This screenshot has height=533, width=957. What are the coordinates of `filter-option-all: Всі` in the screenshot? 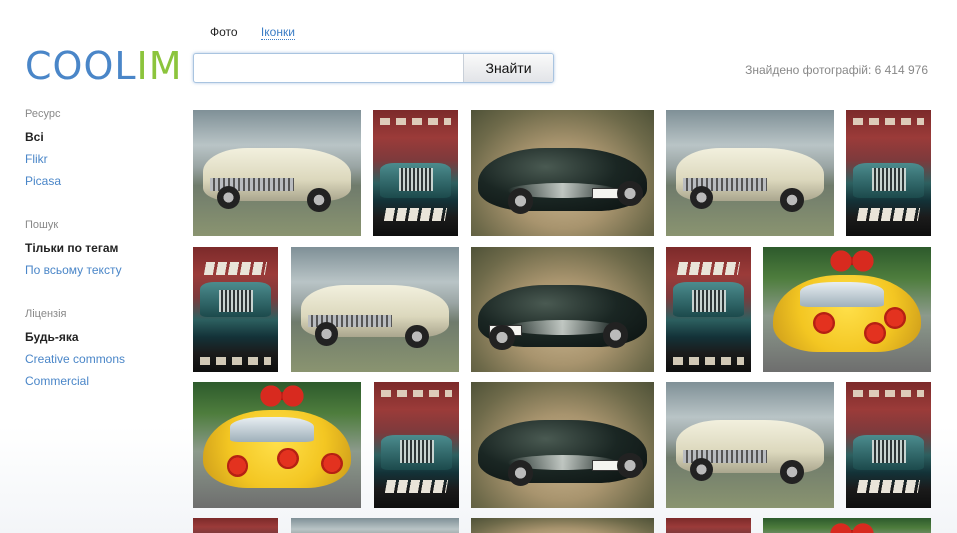 It's located at (34, 137).